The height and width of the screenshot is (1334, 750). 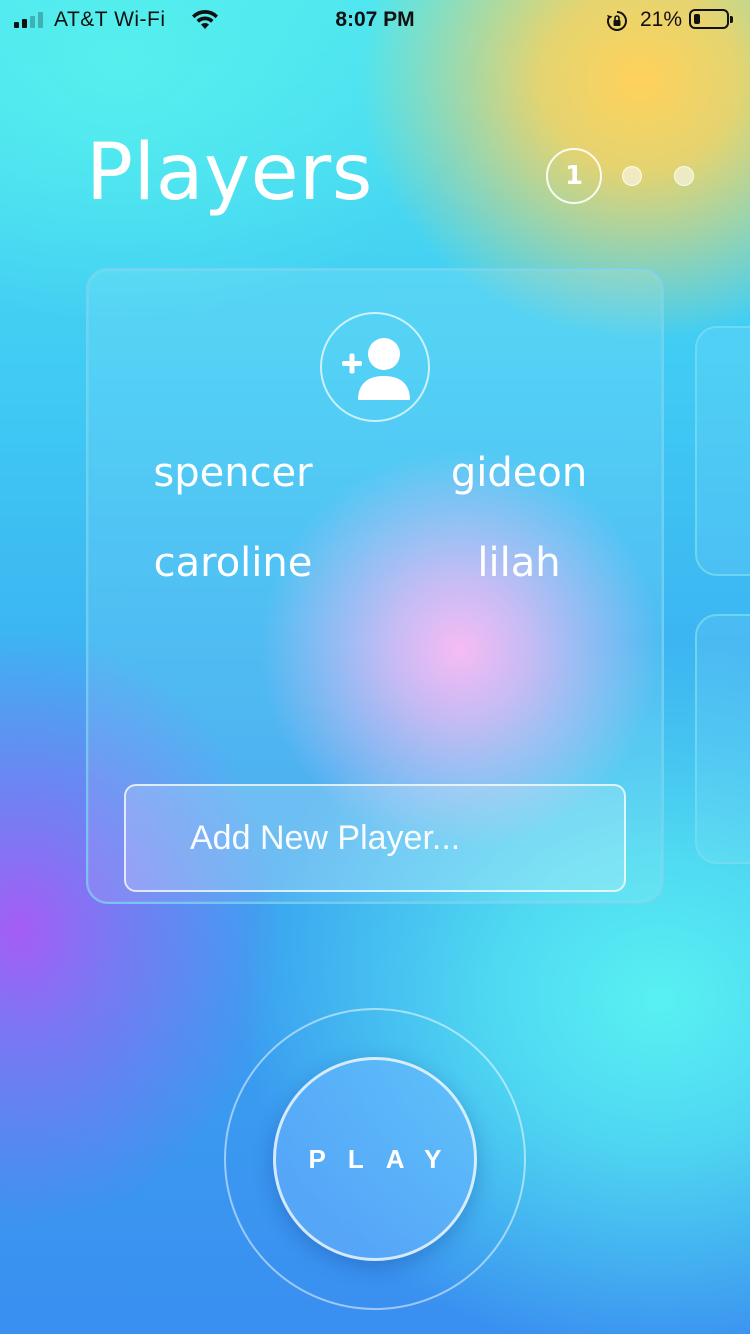 What do you see at coordinates (519, 473) in the screenshot?
I see `player-name: gideon` at bounding box center [519, 473].